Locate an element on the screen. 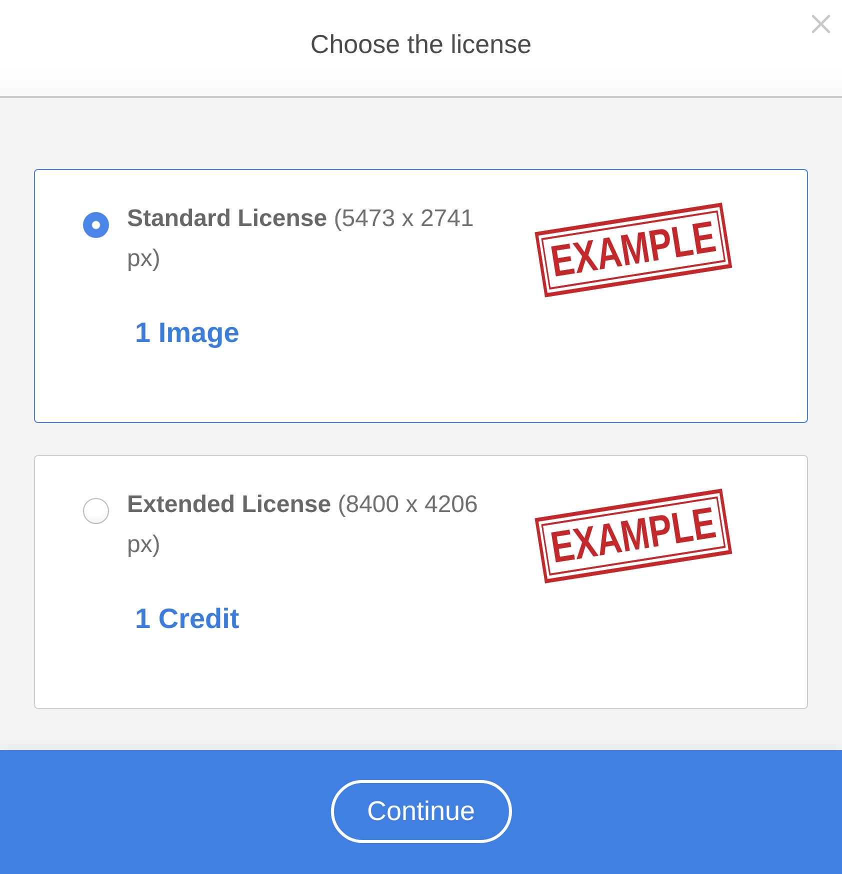 The image size is (842, 874). dialog-title: Choose the license is located at coordinates (421, 44).